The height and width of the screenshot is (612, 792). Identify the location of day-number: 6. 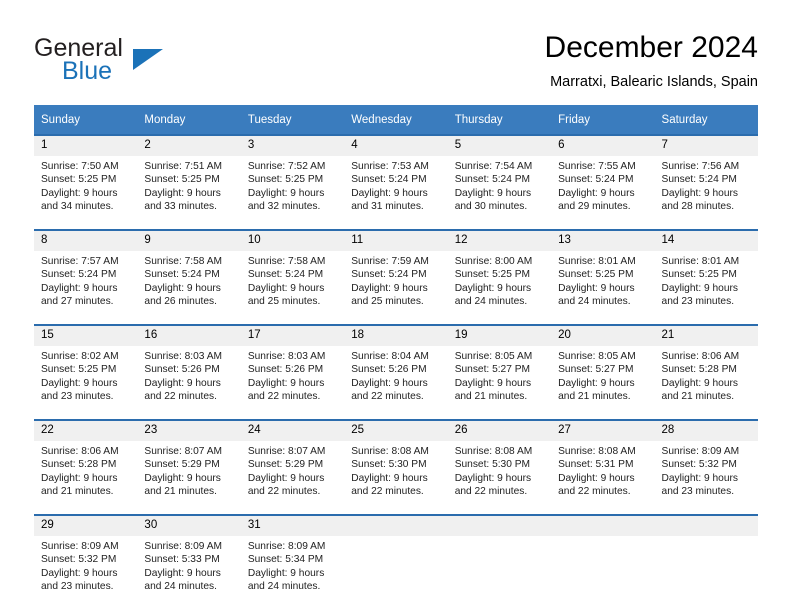
(603, 145).